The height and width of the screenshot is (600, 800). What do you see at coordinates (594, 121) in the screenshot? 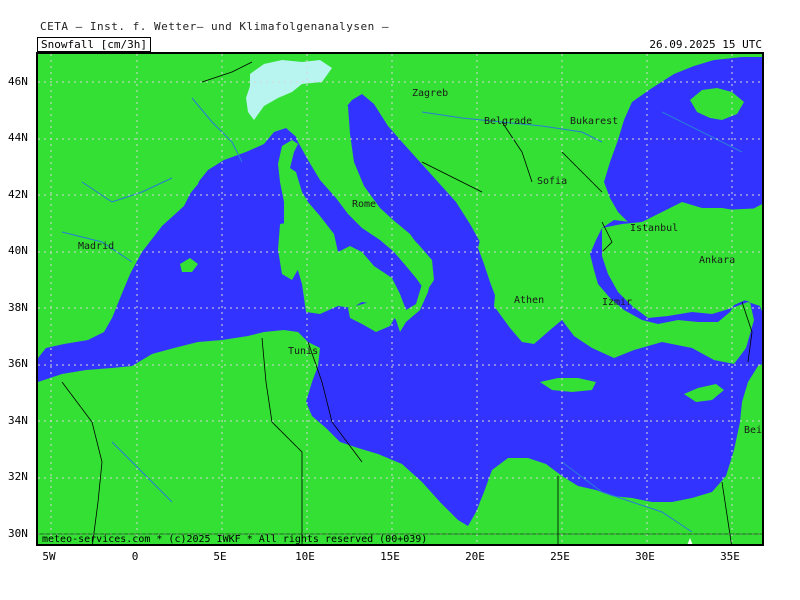
I see `city-bukarest: Bukarest` at bounding box center [594, 121].